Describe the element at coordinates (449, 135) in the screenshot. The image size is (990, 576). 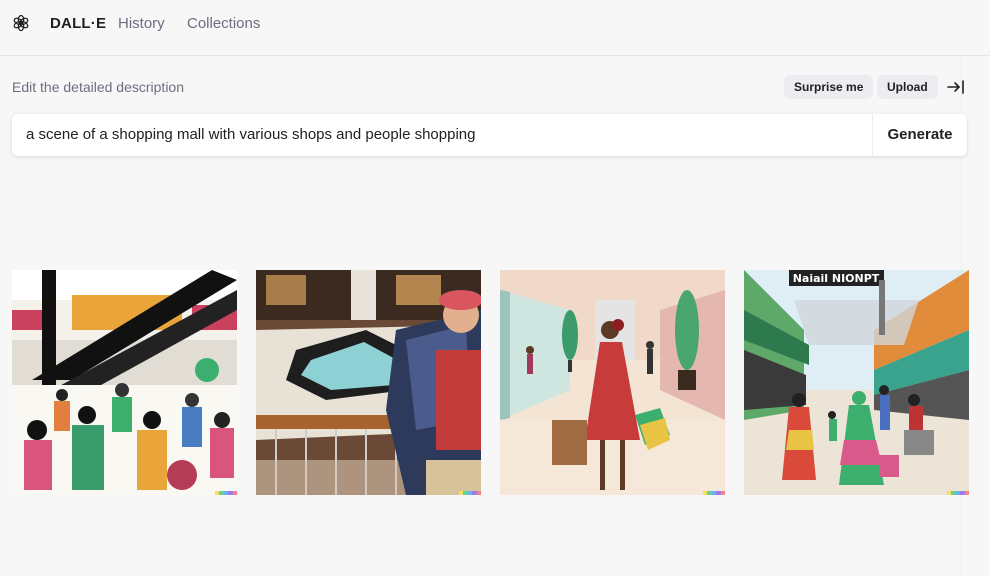
I see `prompt-input` at that location.